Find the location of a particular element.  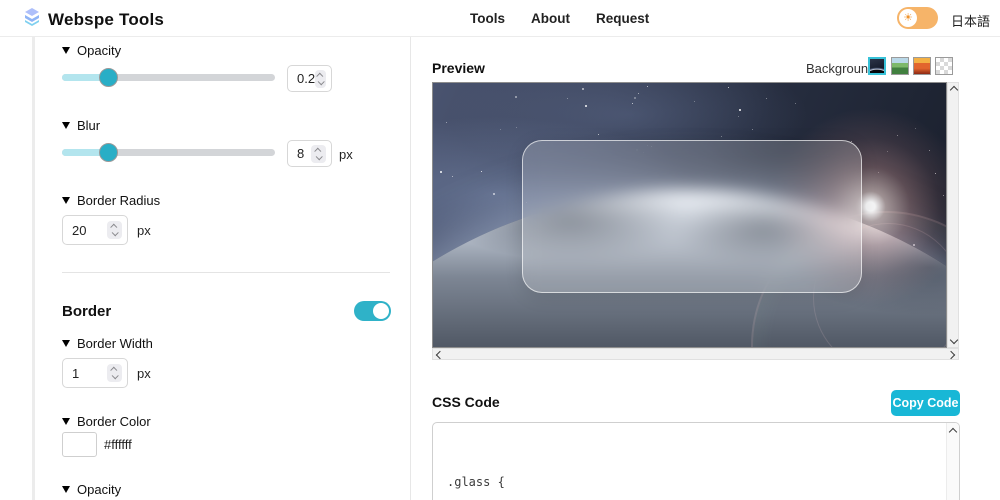

brand: Webspe Tools is located at coordinates (93, 19).